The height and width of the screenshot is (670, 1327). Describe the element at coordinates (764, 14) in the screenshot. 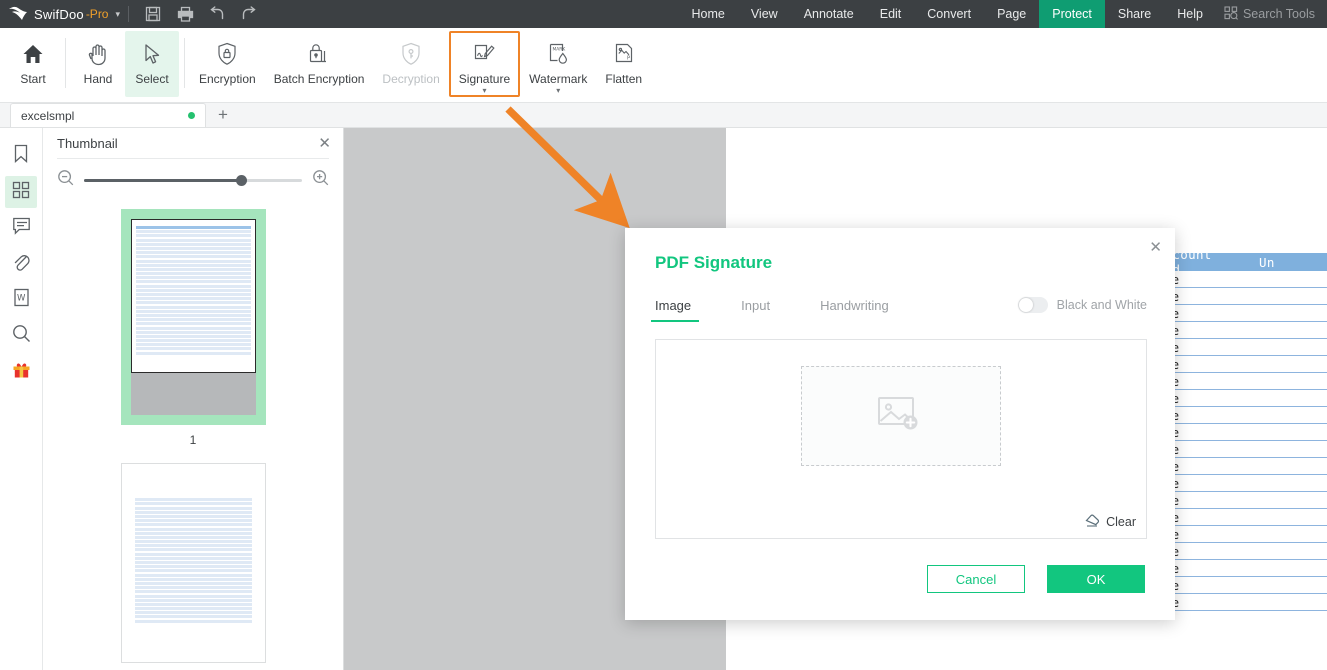

I see `menu-view: View` at that location.